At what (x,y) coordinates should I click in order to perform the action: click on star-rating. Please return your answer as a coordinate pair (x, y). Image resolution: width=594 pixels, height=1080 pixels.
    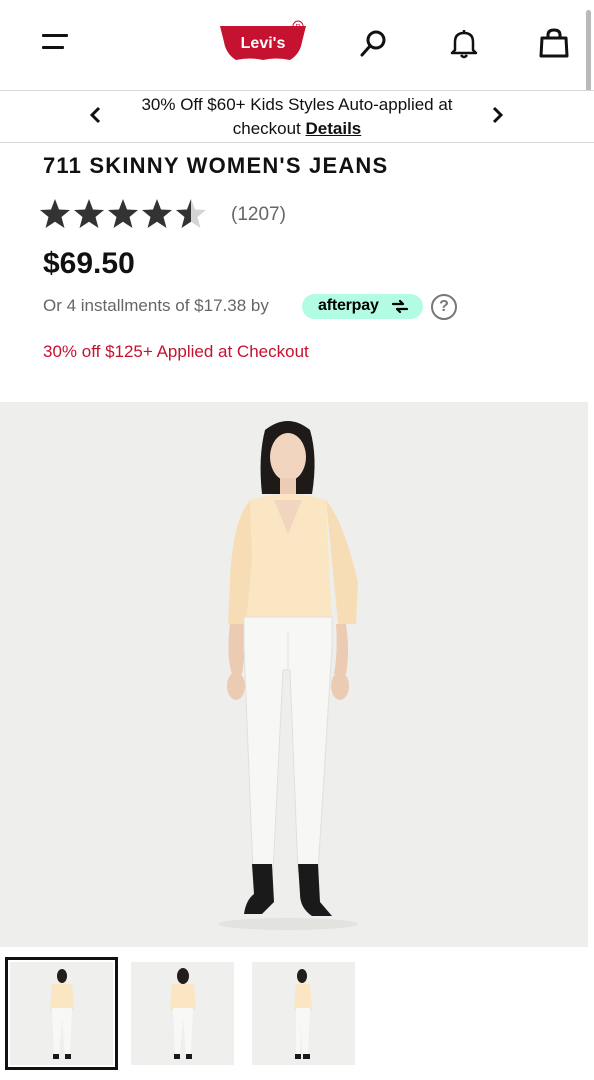
    Looking at the image, I should click on (130, 215).